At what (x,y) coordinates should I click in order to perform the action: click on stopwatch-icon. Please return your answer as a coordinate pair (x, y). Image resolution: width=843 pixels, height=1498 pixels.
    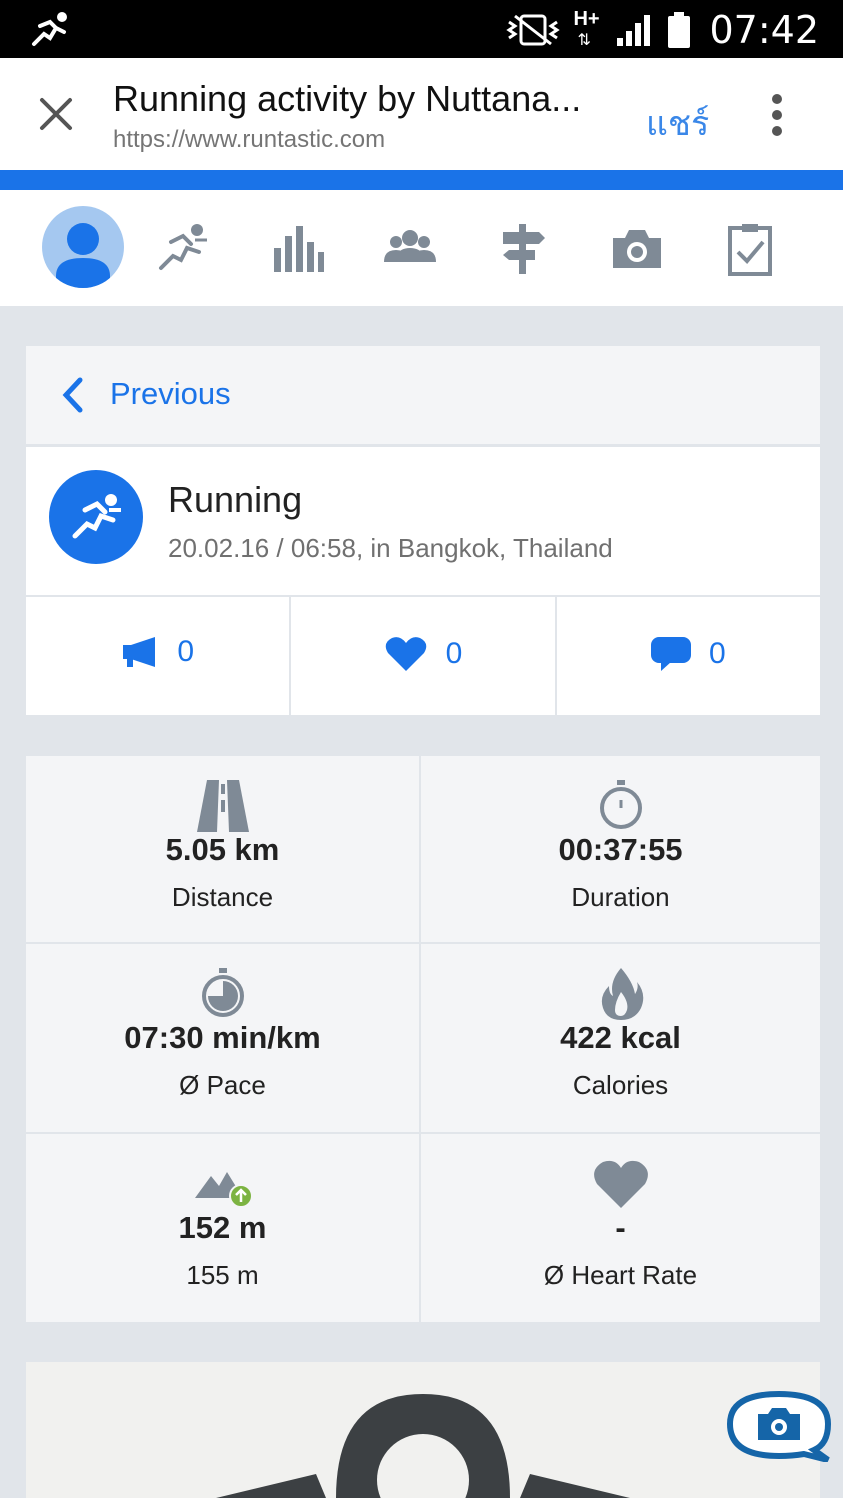
    Looking at the image, I should click on (620, 804).